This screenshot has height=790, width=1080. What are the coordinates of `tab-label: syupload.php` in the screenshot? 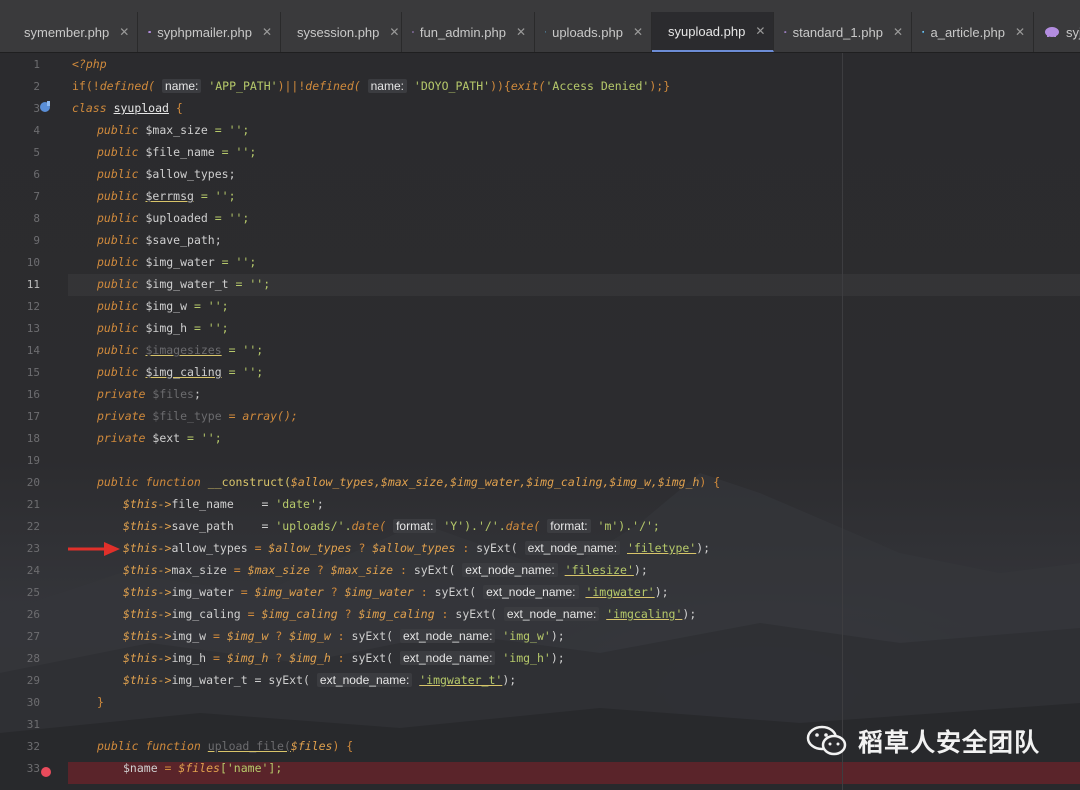 It's located at (707, 31).